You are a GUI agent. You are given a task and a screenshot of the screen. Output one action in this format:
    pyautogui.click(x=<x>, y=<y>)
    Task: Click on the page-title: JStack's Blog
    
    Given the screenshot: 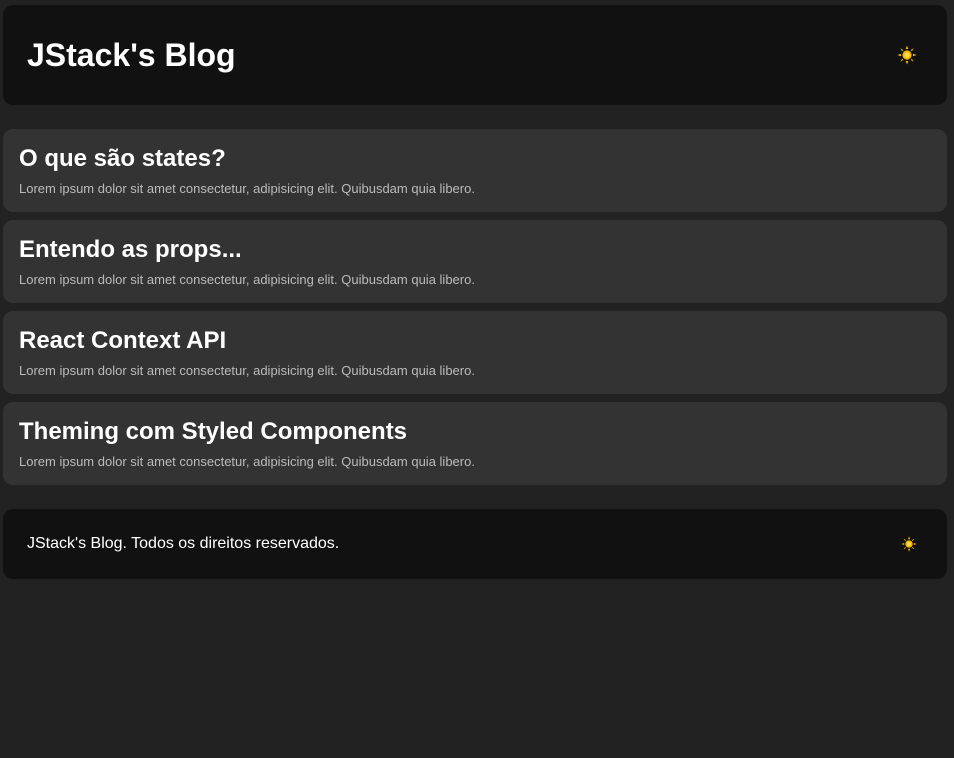 What is the action you would take?
    pyautogui.click(x=131, y=55)
    